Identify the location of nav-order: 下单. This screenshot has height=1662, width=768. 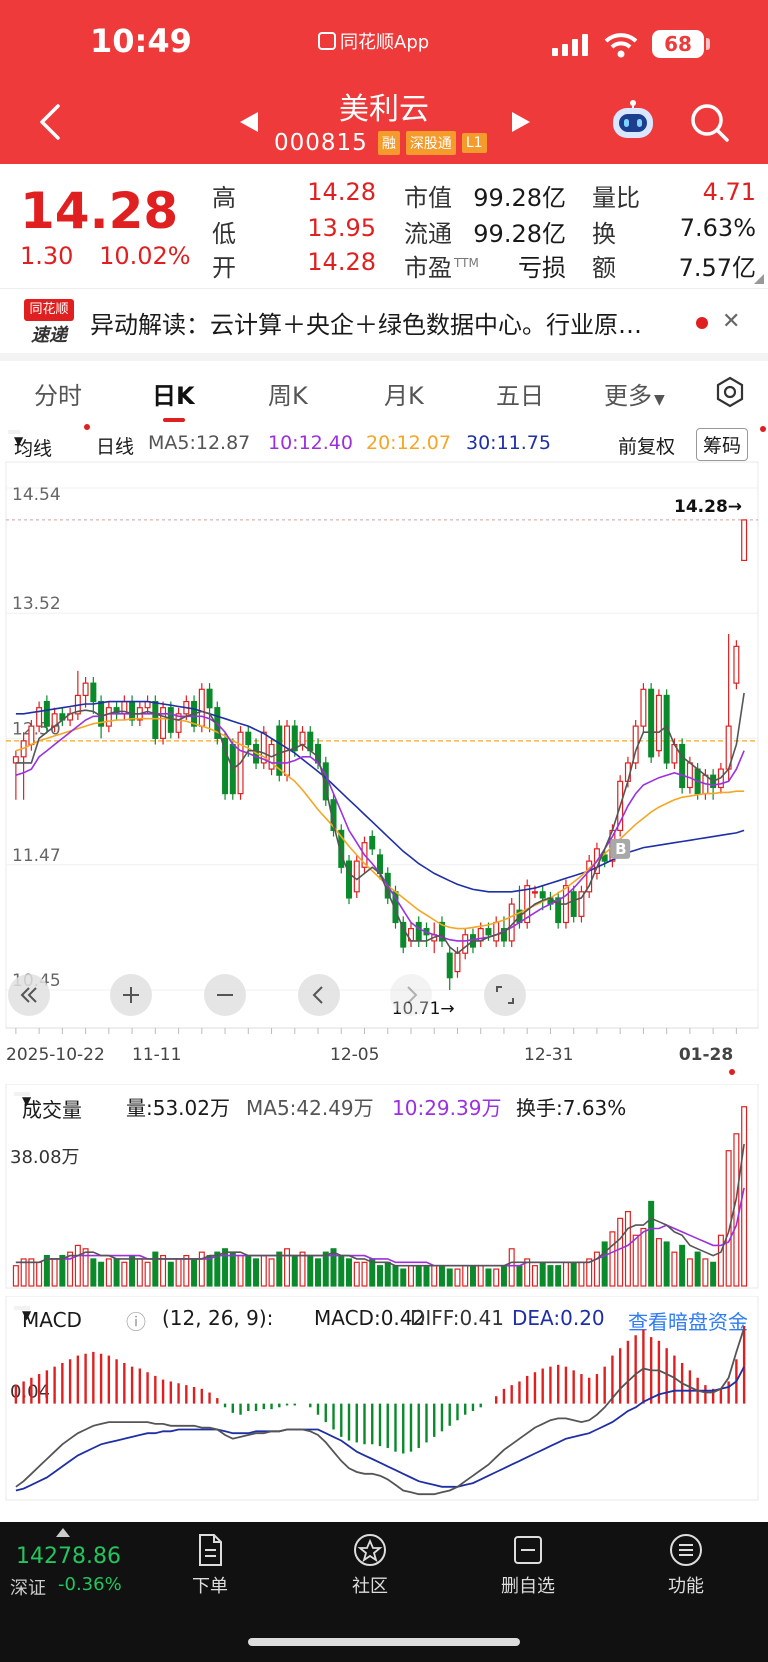
(210, 1565).